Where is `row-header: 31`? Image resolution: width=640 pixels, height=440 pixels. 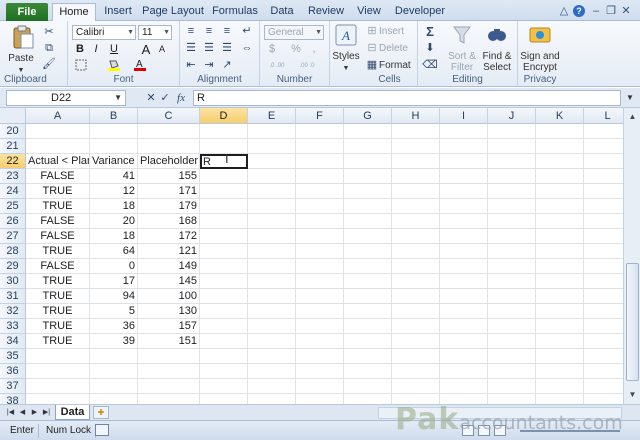 row-header: 31 is located at coordinates (13, 296).